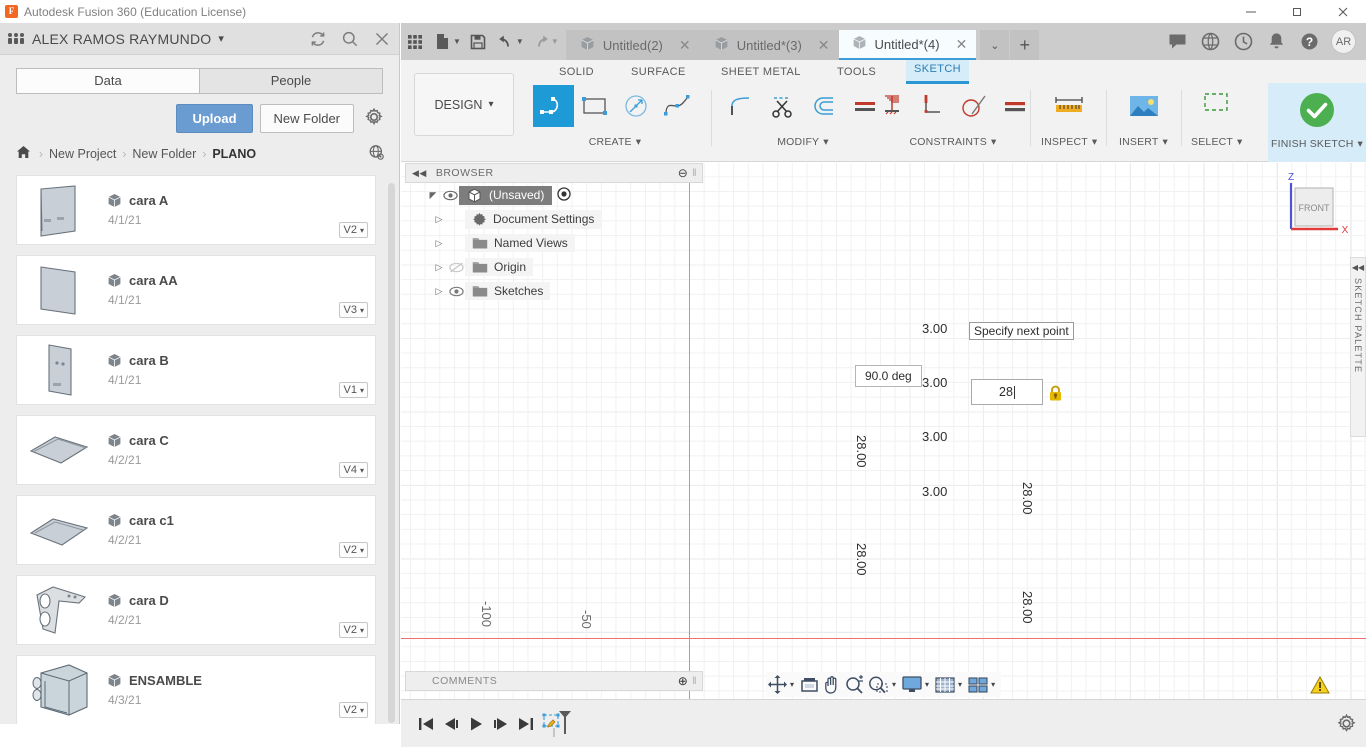 This screenshot has width=1366, height=748. What do you see at coordinates (973, 106) in the screenshot?
I see `tangent-constraint-icon` at bounding box center [973, 106].